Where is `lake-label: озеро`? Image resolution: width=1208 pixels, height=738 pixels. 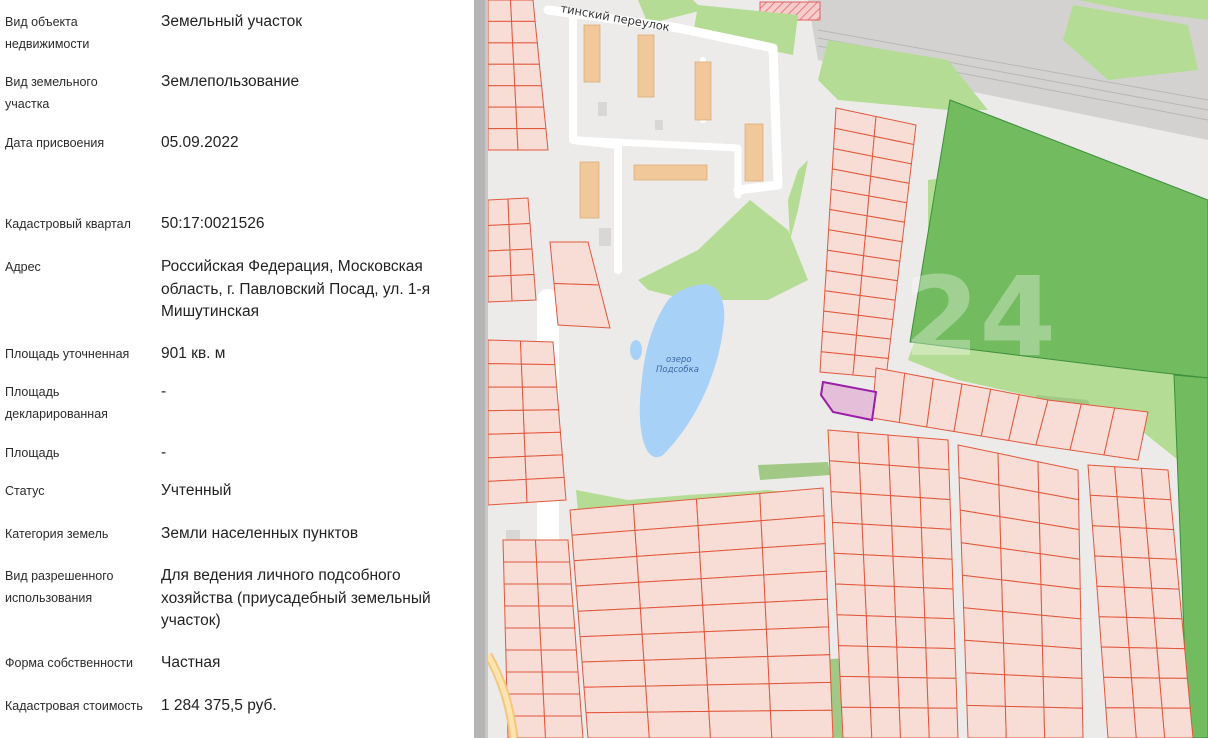
lake-label: озеро is located at coordinates (679, 360).